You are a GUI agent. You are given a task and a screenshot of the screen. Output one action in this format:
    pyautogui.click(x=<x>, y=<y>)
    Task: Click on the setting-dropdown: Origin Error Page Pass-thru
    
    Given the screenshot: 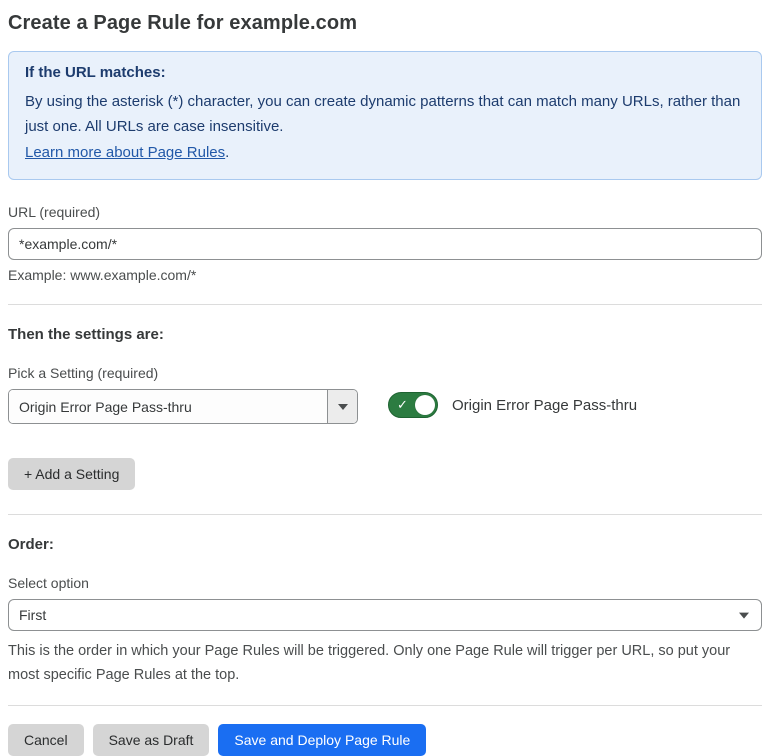 What is the action you would take?
    pyautogui.click(x=183, y=406)
    